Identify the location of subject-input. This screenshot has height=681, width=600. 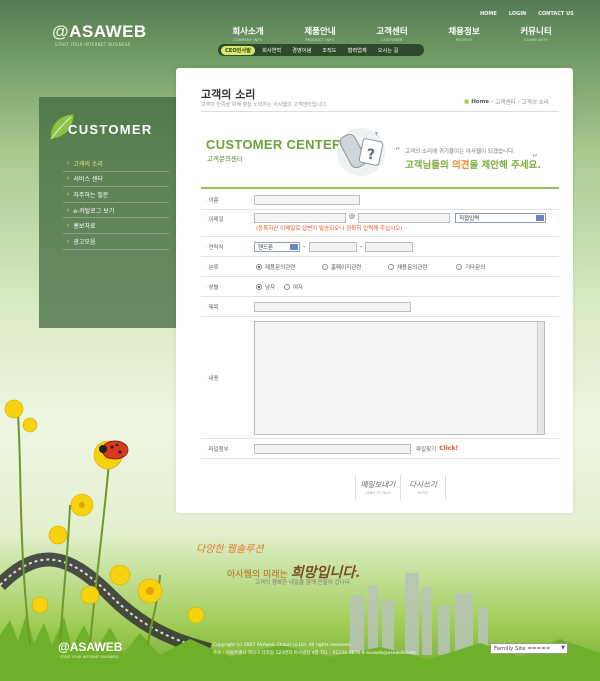
(332, 306).